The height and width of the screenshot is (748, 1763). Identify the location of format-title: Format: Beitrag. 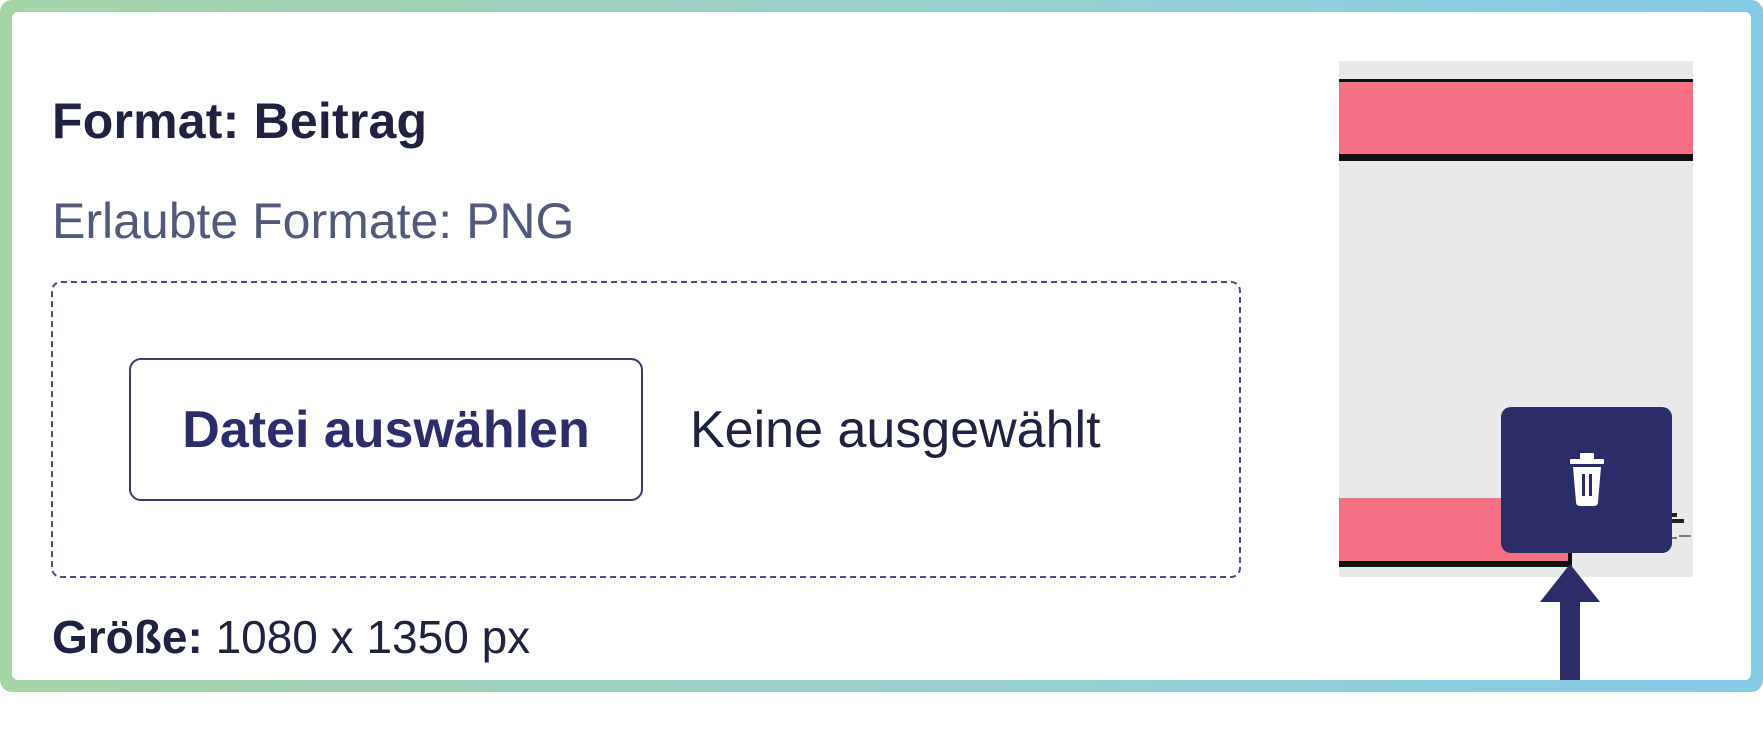
(240, 121).